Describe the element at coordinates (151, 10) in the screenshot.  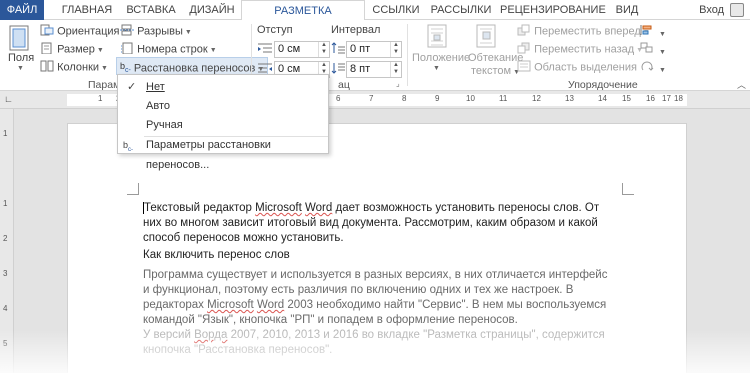
I see `tab-insert: ВСТАВКА` at that location.